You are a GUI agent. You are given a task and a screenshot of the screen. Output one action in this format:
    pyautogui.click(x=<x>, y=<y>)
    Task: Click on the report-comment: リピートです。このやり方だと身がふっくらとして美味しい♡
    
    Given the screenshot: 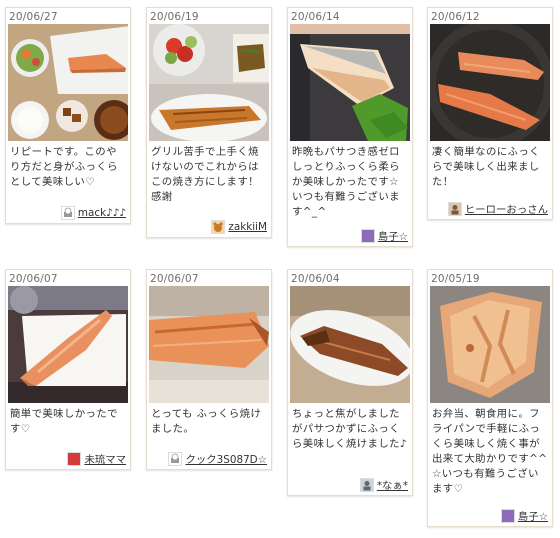 What is the action you would take?
    pyautogui.click(x=64, y=167)
    